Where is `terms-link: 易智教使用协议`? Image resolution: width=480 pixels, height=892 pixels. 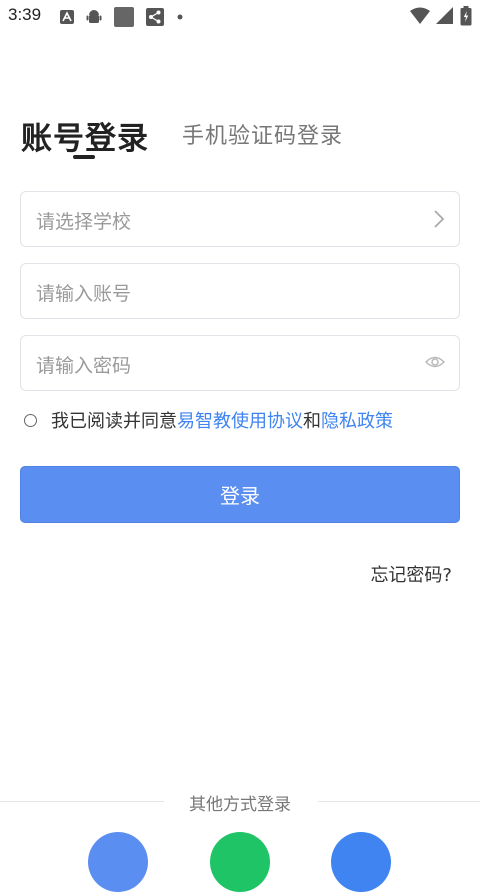 terms-link: 易智教使用协议 is located at coordinates (240, 420).